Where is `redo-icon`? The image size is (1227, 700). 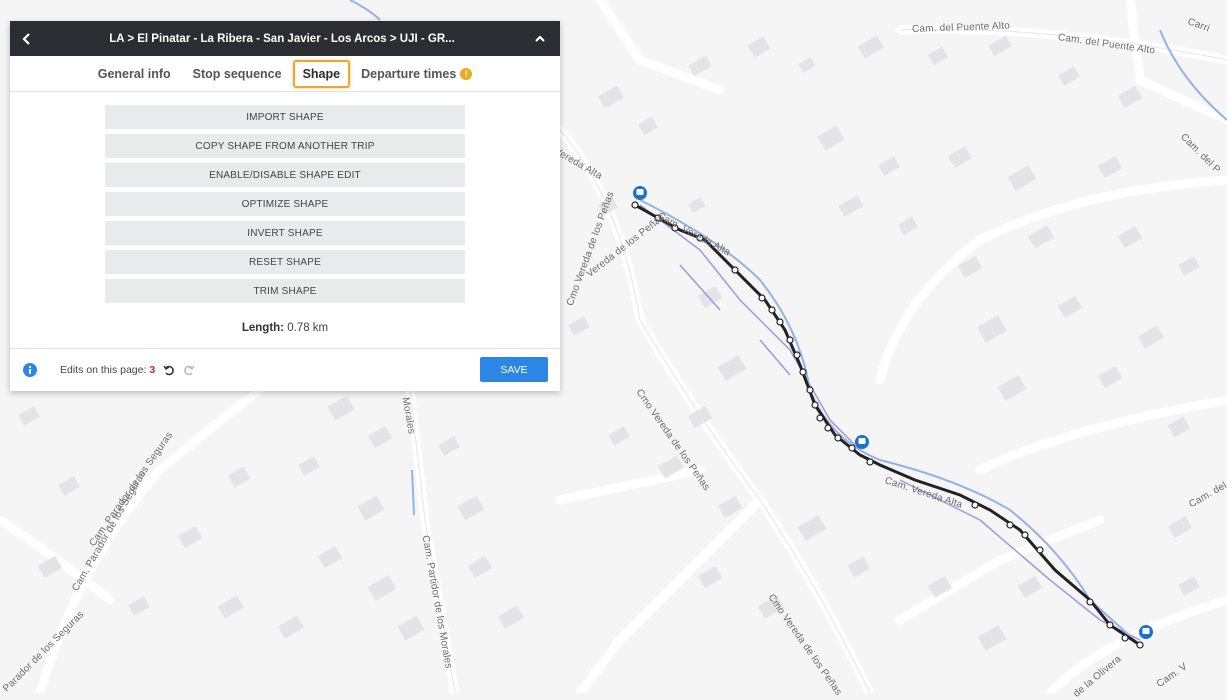
redo-icon is located at coordinates (189, 370).